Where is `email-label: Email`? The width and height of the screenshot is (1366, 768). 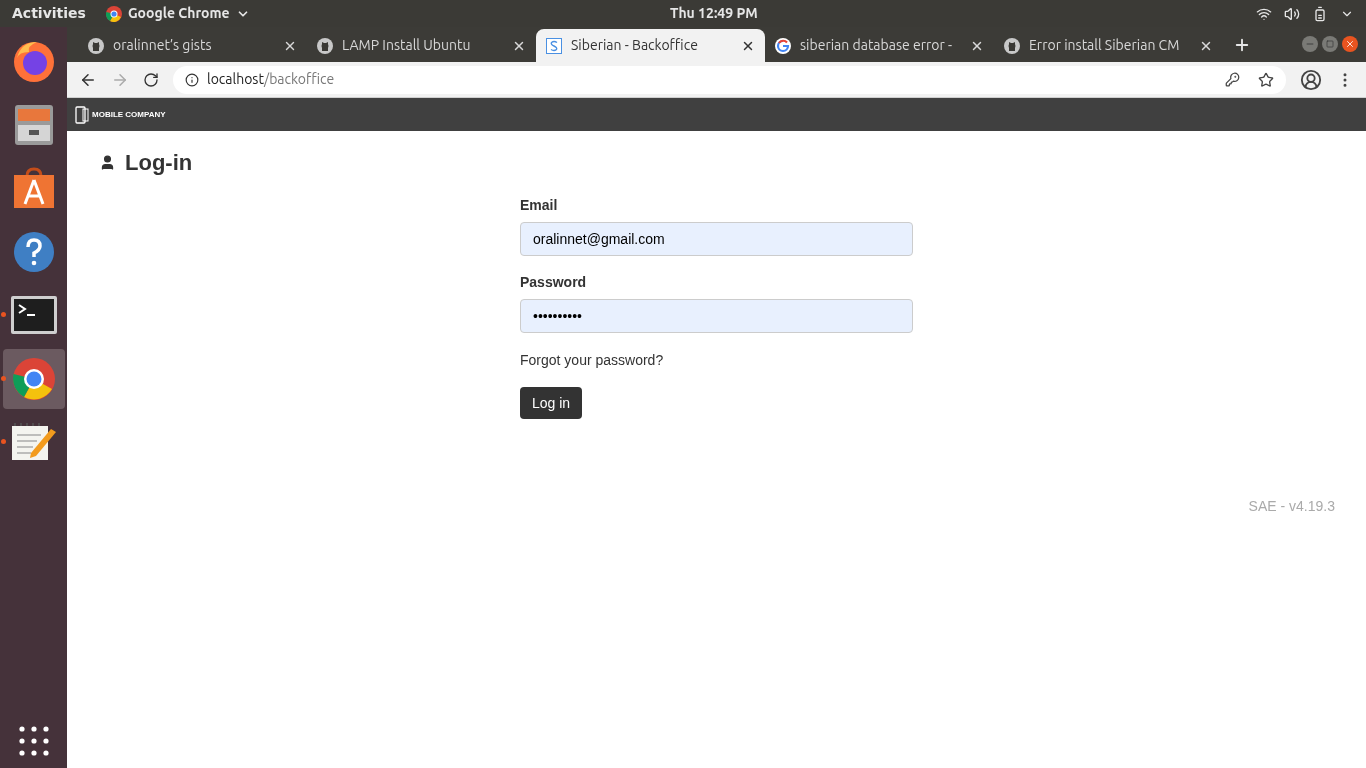
email-label: Email is located at coordinates (539, 205).